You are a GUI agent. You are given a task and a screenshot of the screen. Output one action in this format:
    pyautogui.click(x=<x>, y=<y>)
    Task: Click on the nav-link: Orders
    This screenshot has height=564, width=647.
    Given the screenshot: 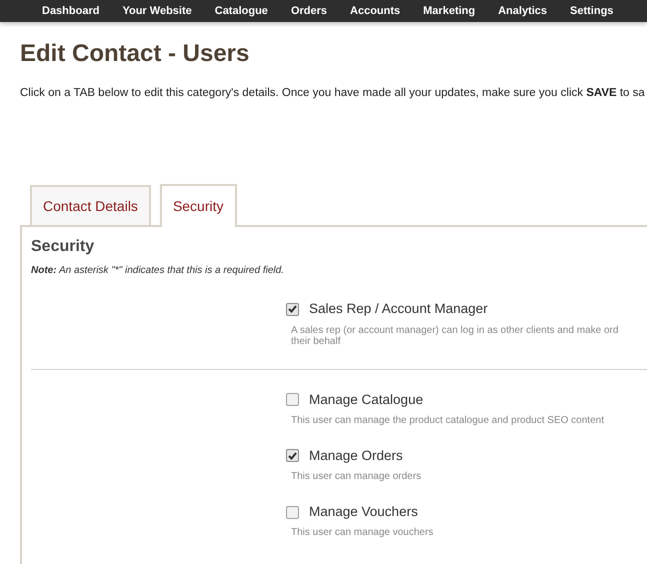 What is the action you would take?
    pyautogui.click(x=309, y=11)
    